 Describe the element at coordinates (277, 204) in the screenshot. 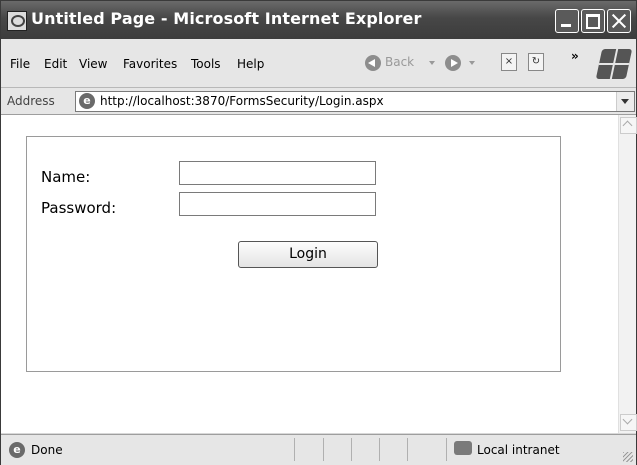

I see `password-input` at that location.